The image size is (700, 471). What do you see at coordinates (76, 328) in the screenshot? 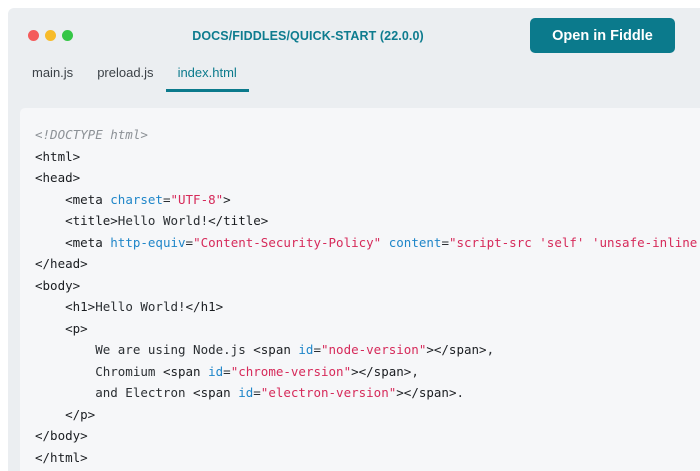
I see `code-tag: <p>` at bounding box center [76, 328].